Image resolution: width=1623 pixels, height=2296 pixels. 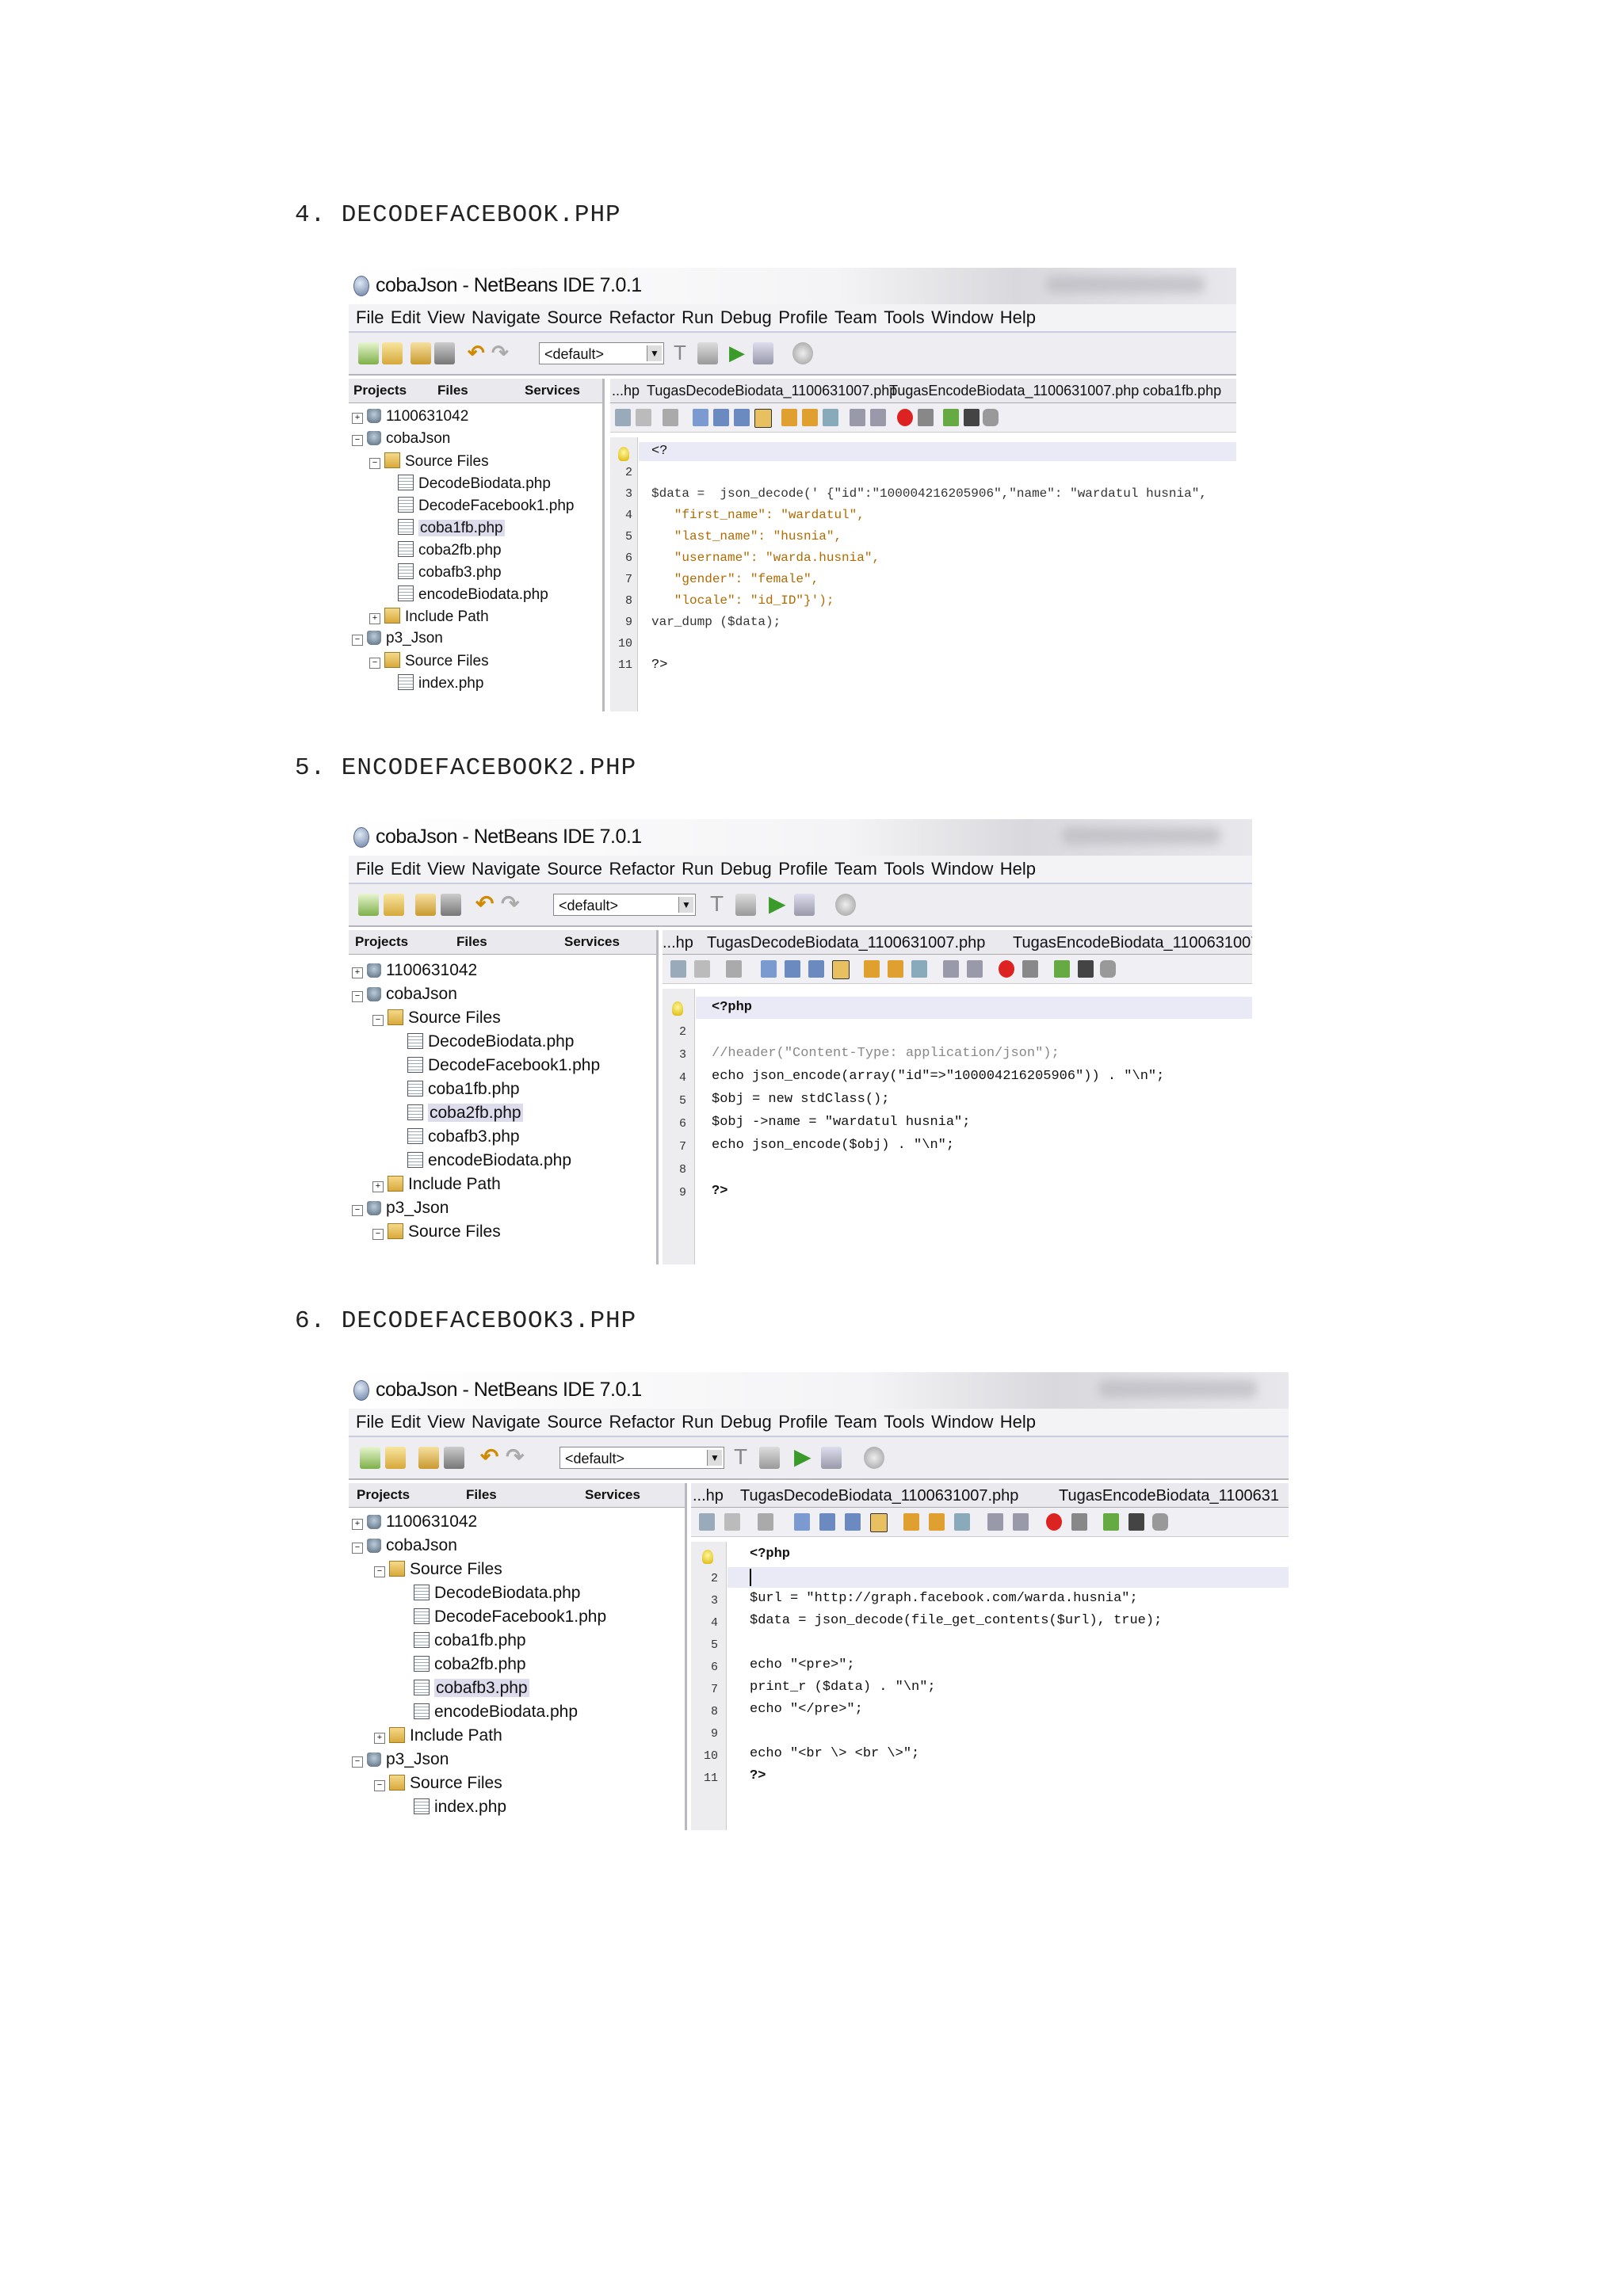 I want to click on tab-projects: Projects, so click(x=383, y=1495).